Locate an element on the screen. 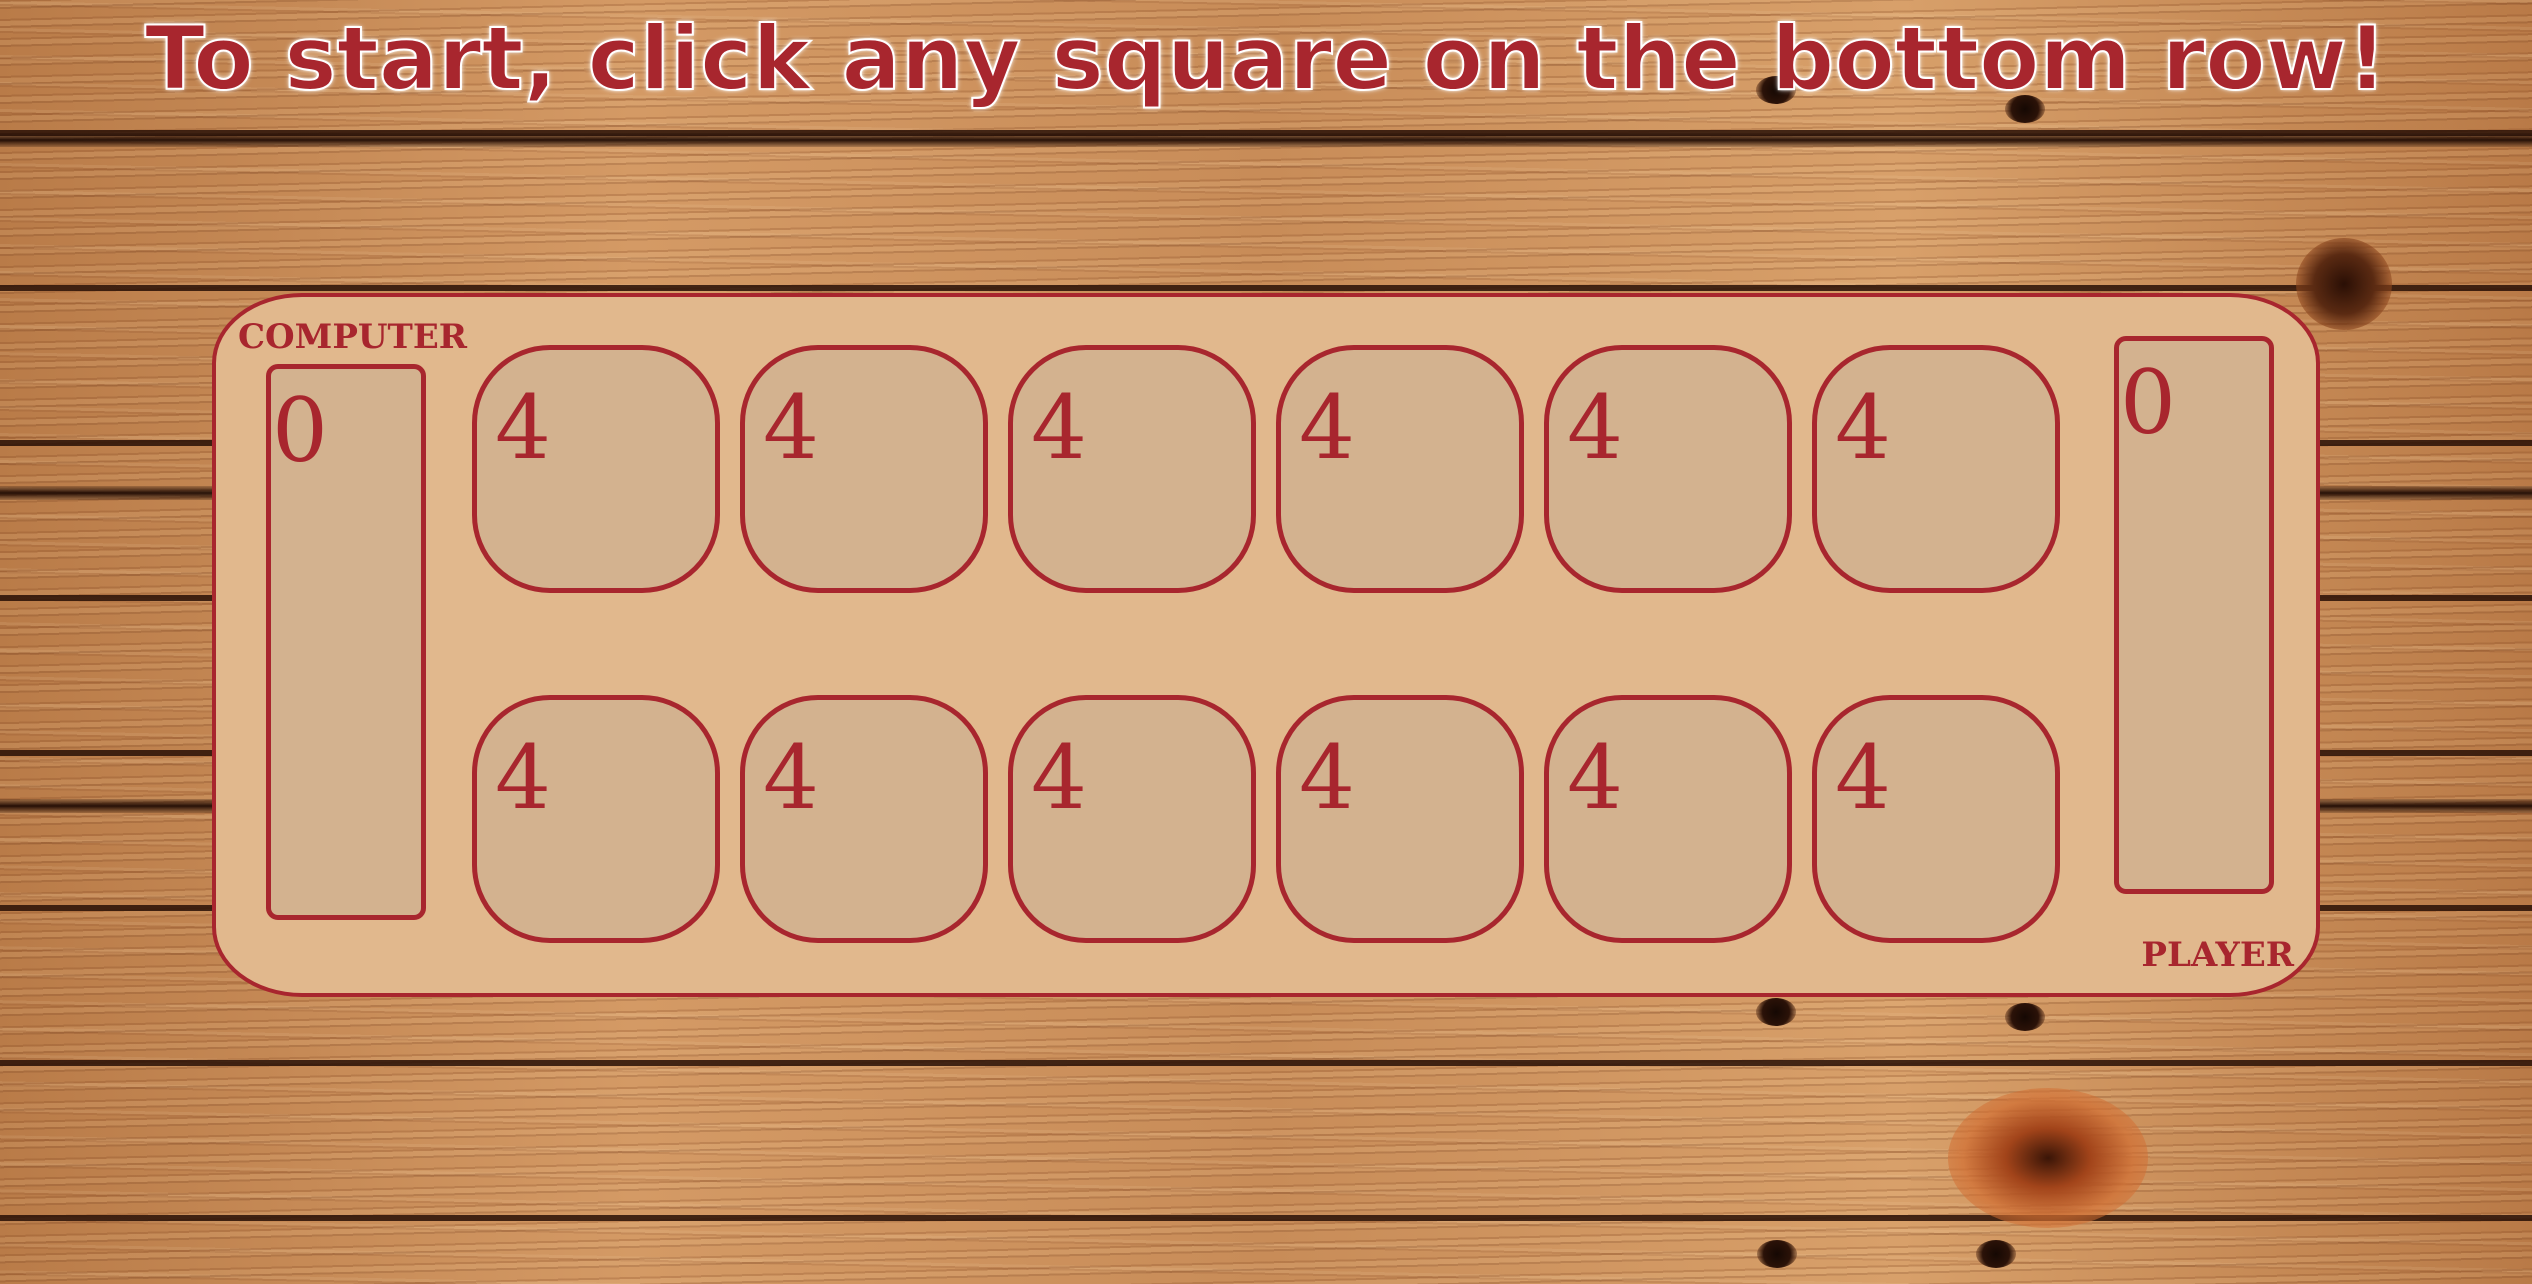 This screenshot has width=2532, height=1284. player-label: PLAYER is located at coordinates (2217, 955).